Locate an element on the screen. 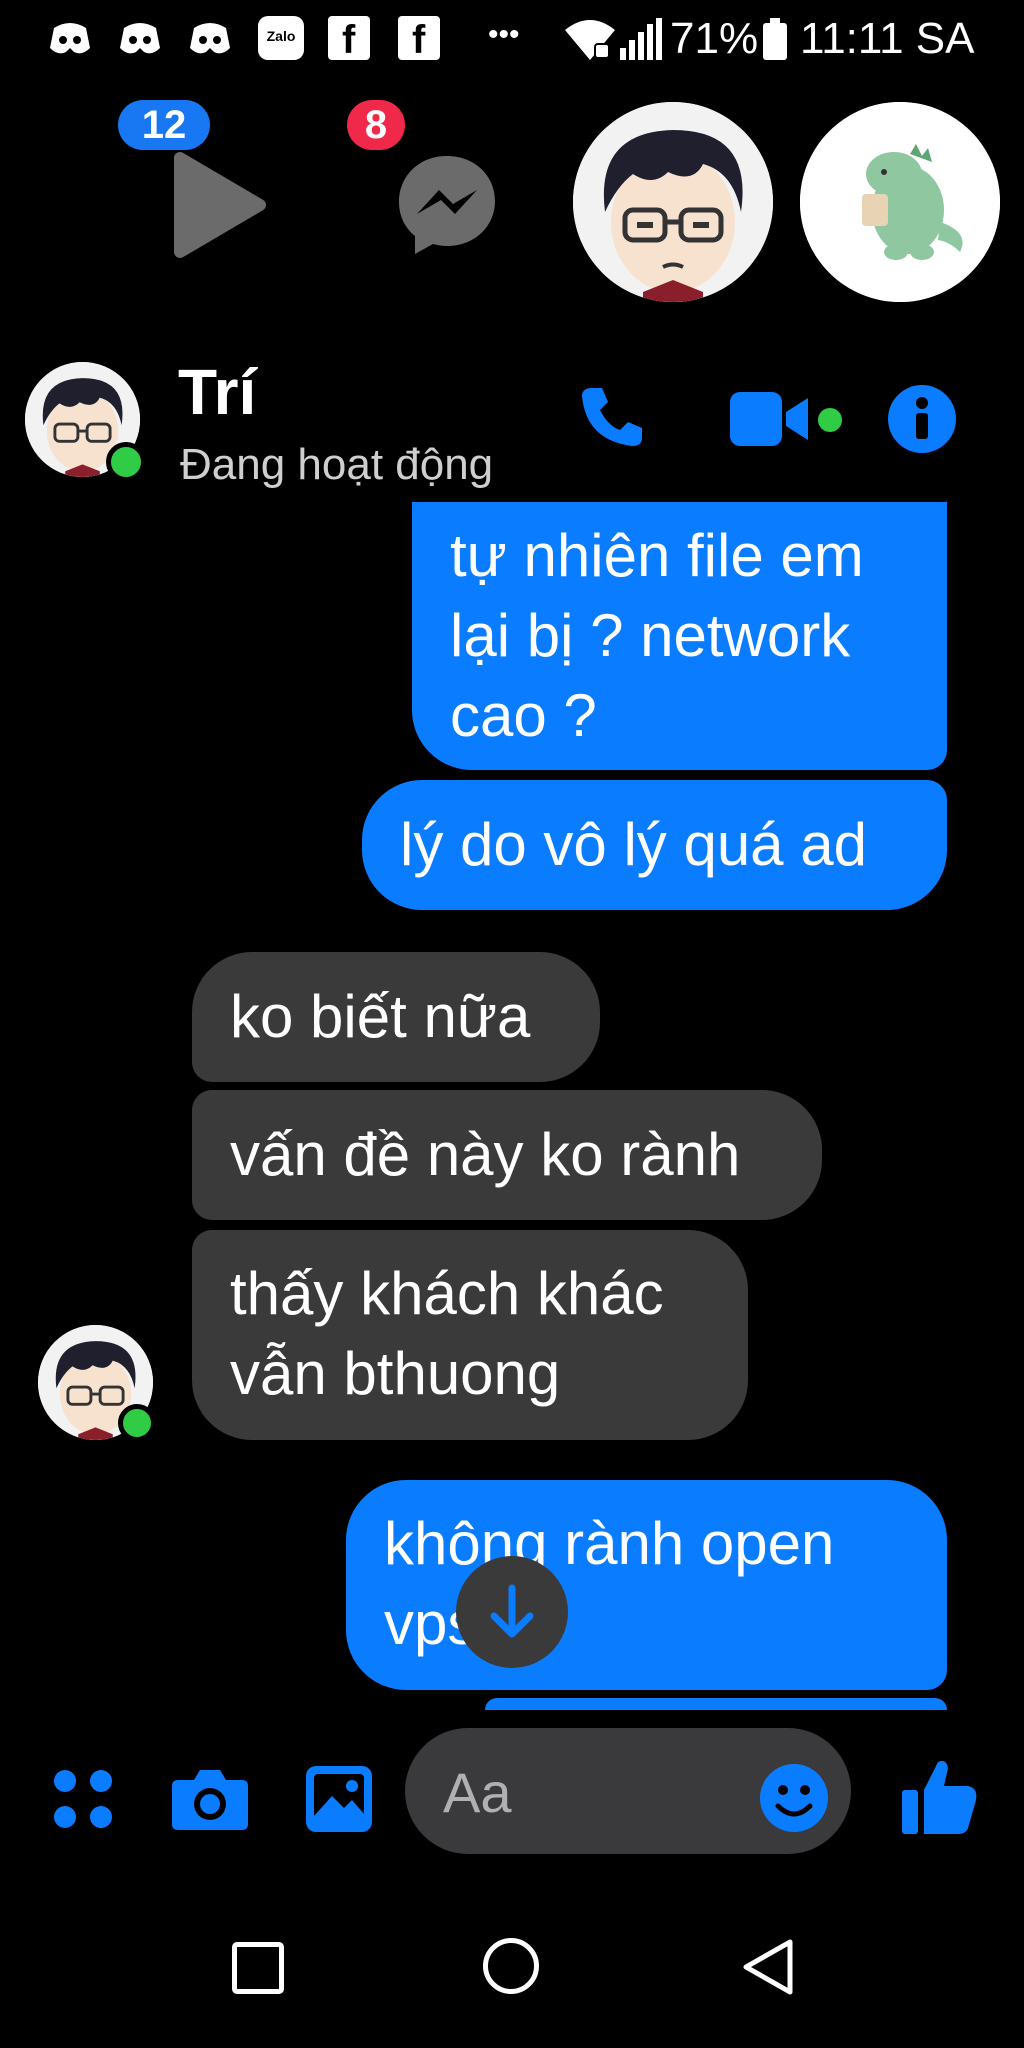 The width and height of the screenshot is (1024, 2048). thumbs-up-icon is located at coordinates (939, 1797).